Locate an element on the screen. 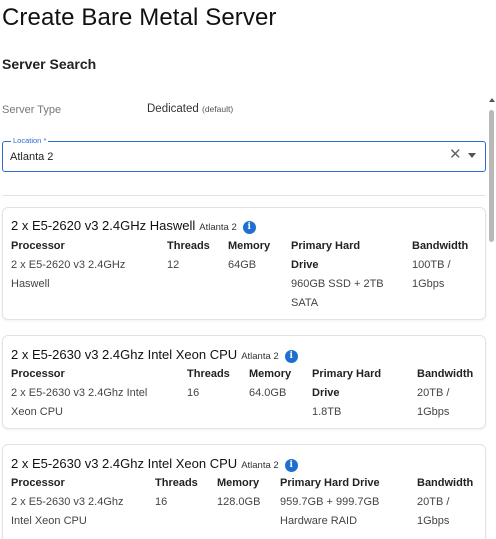 This screenshot has width=496, height=539. divider is located at coordinates (244, 195).